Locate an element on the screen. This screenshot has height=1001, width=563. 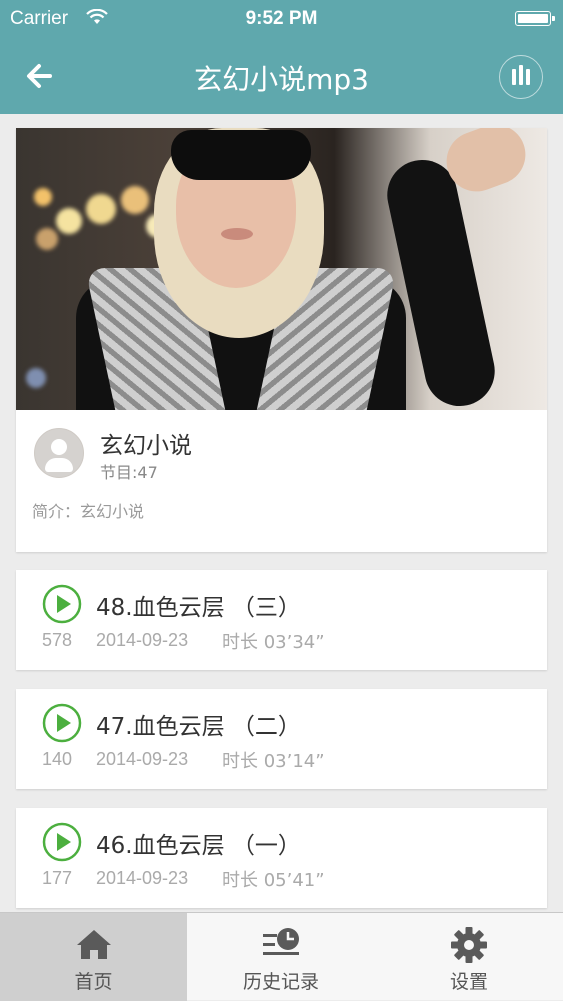
gear-icon is located at coordinates (469, 945).